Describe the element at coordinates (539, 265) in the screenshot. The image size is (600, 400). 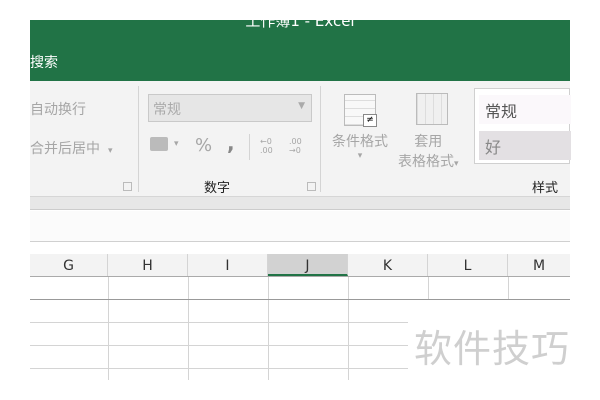
I see `column-header-m: M` at that location.